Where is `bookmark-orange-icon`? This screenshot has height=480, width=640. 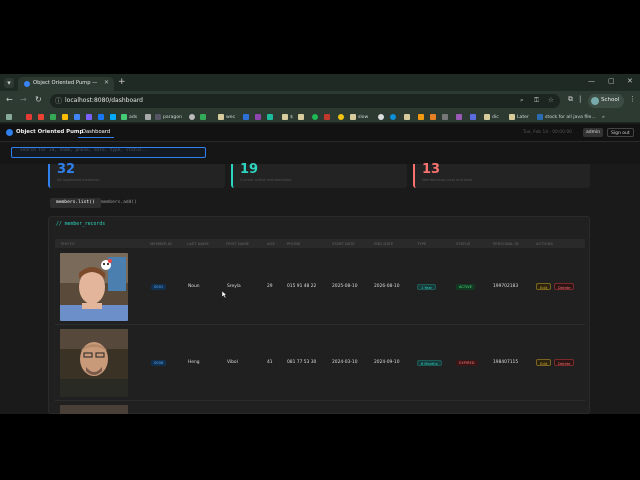 bookmark-orange-icon is located at coordinates (434, 117).